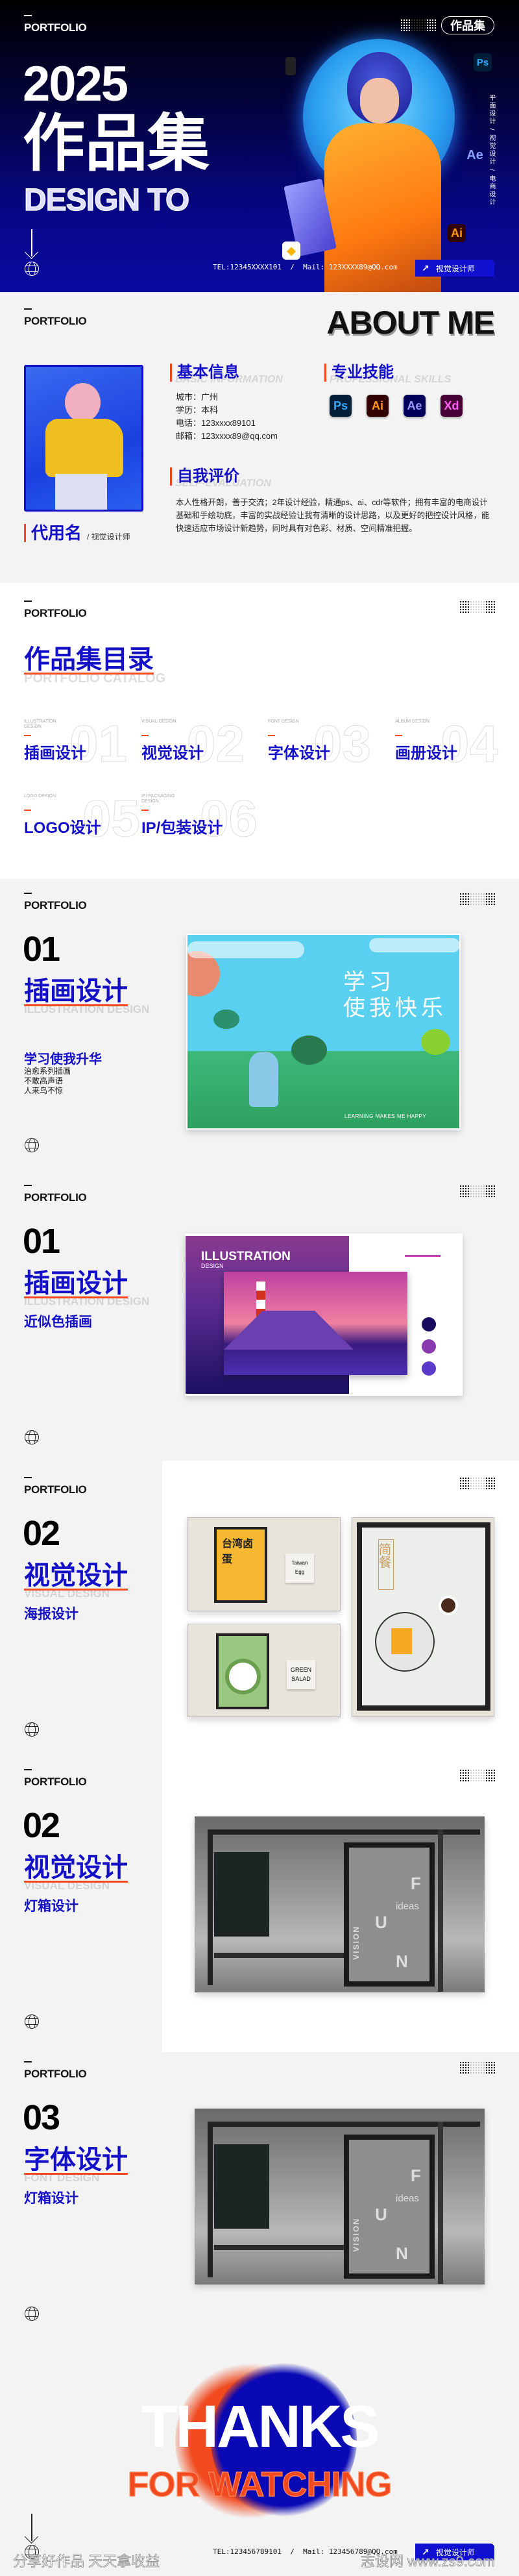 The width and height of the screenshot is (519, 2576). What do you see at coordinates (172, 753) in the screenshot?
I see `catalog-item-title: 视觉设计` at bounding box center [172, 753].